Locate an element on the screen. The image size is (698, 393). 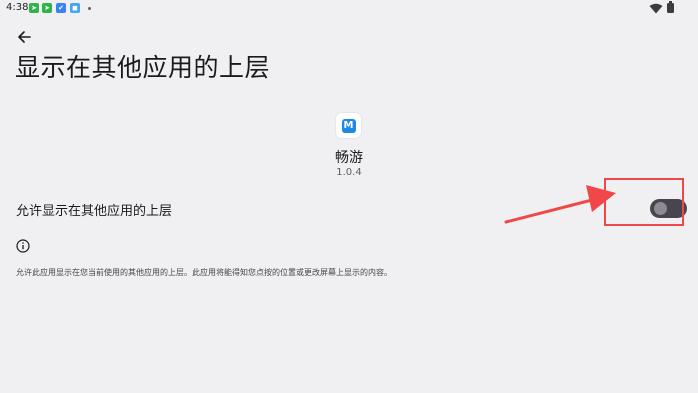
app-icon: M is located at coordinates (348, 125).